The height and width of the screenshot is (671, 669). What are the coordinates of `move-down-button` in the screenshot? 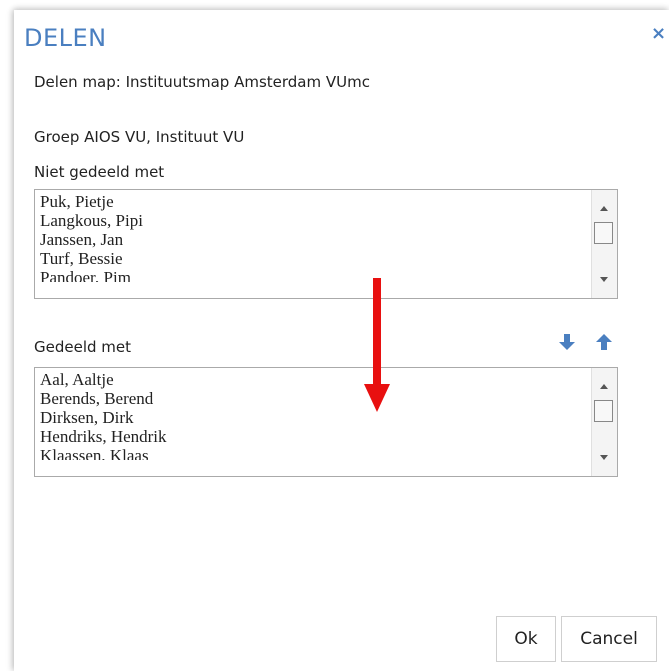 It's located at (567, 344).